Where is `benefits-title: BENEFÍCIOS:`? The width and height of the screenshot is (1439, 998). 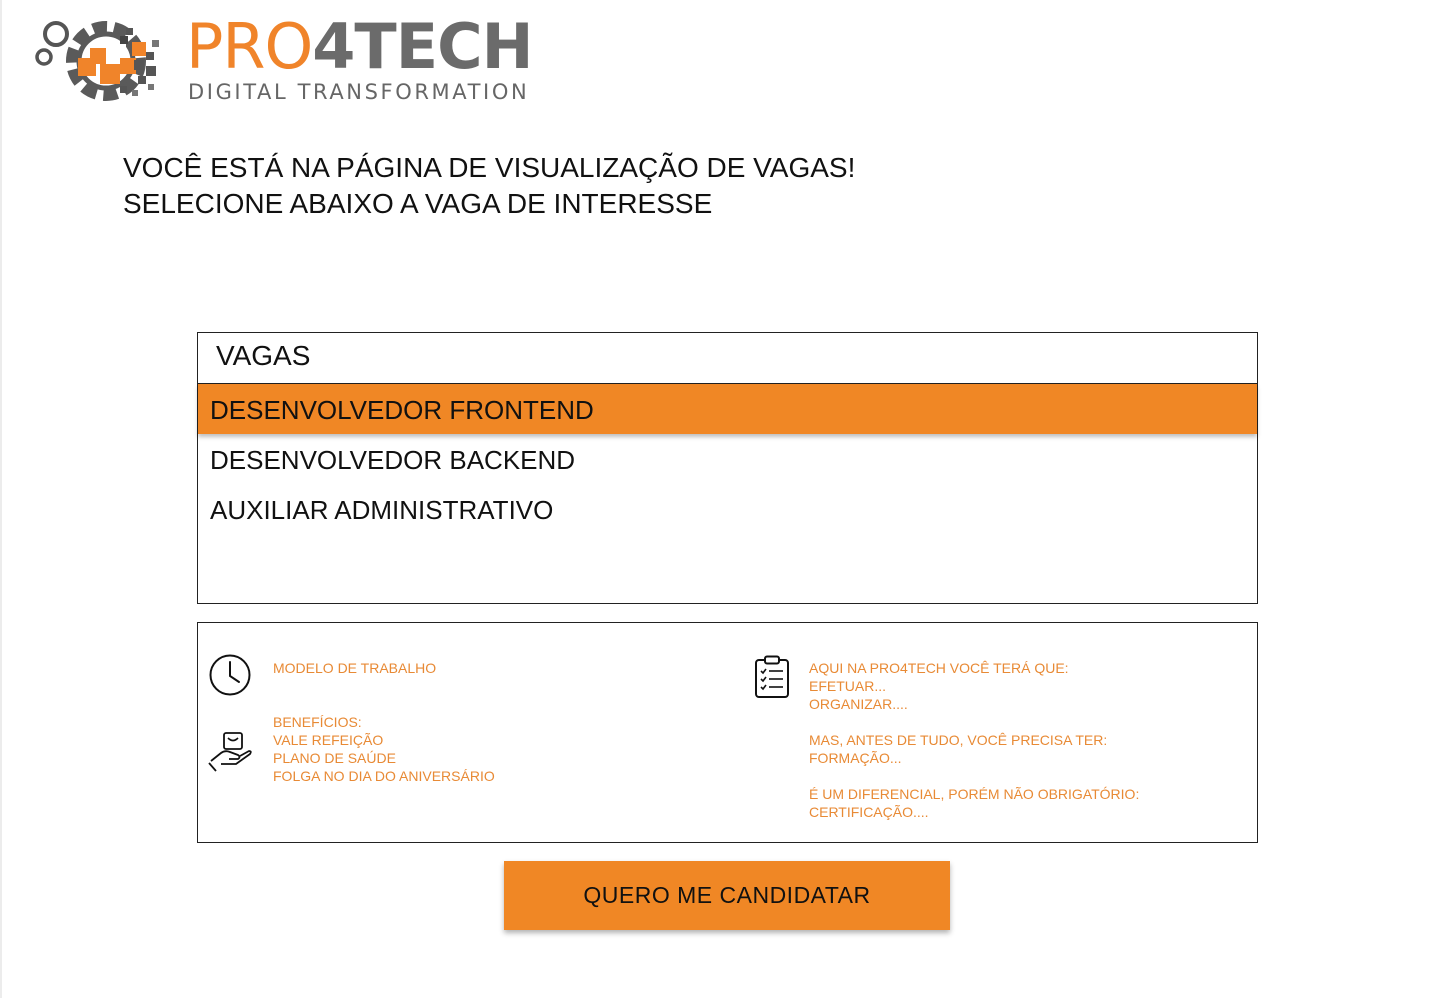 benefits-title: BENEFÍCIOS: is located at coordinates (317, 722).